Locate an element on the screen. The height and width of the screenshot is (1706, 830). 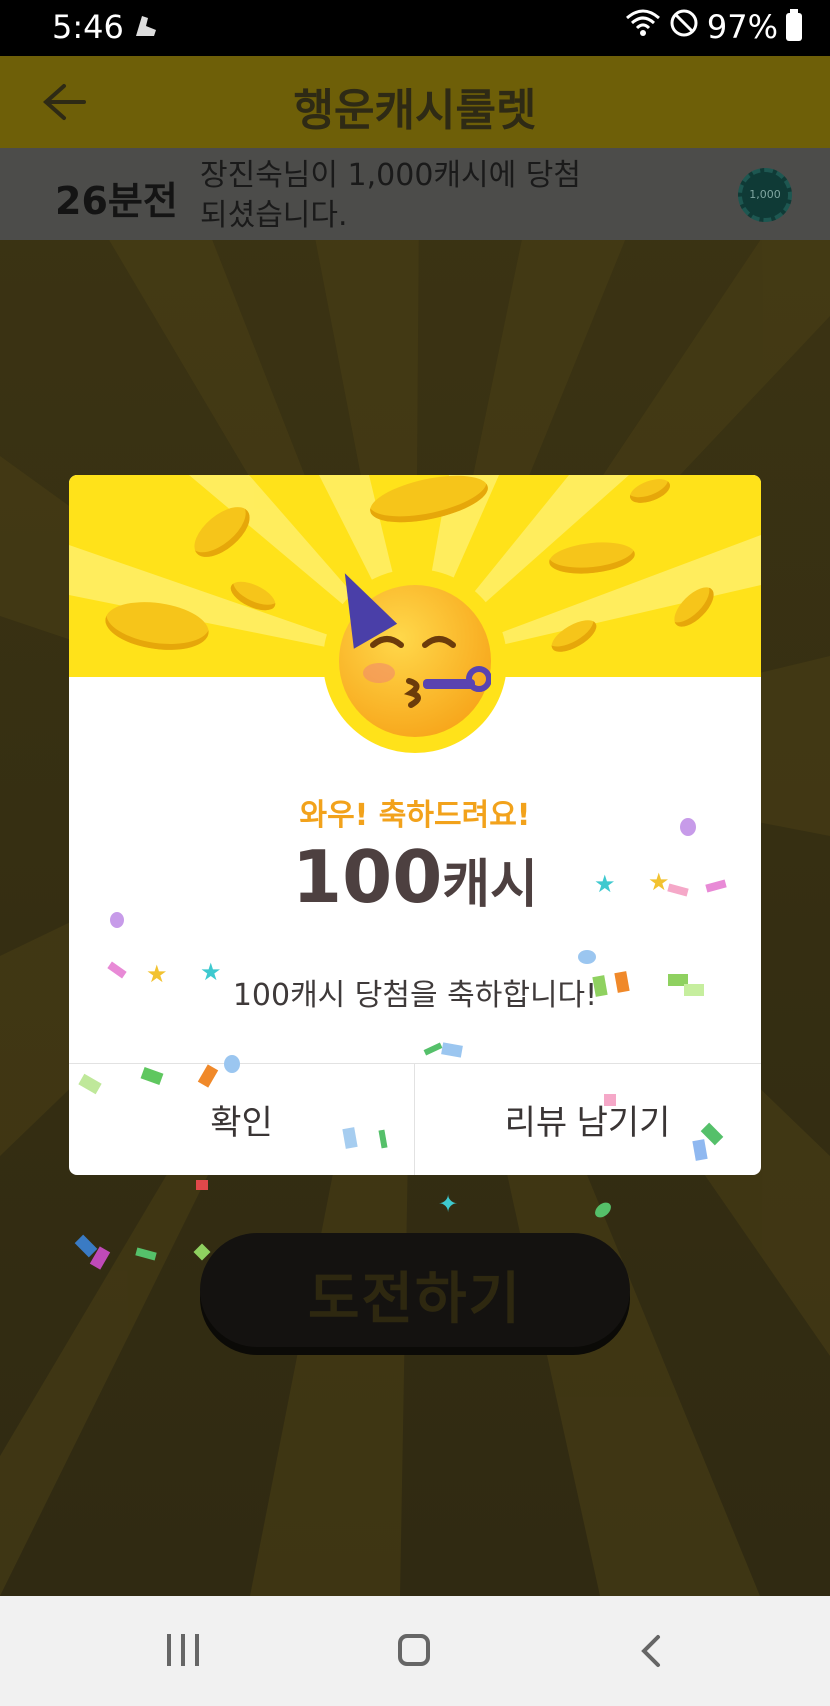
cash-chip-icon: 1,000 is located at coordinates (765, 195).